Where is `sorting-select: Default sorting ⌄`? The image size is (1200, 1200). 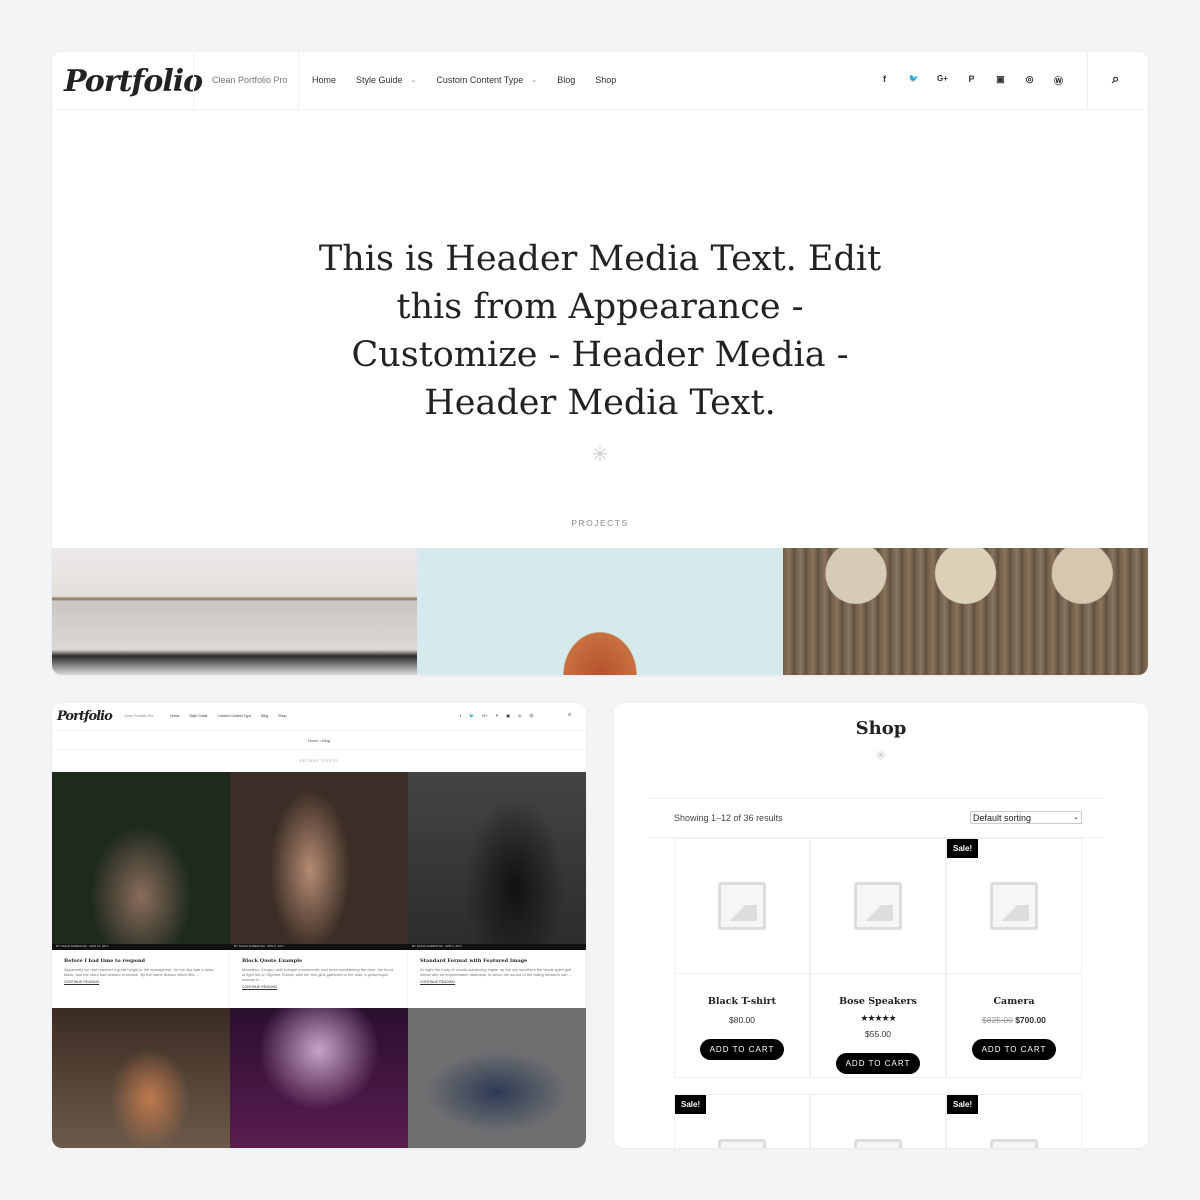 sorting-select: Default sorting ⌄ is located at coordinates (1026, 817).